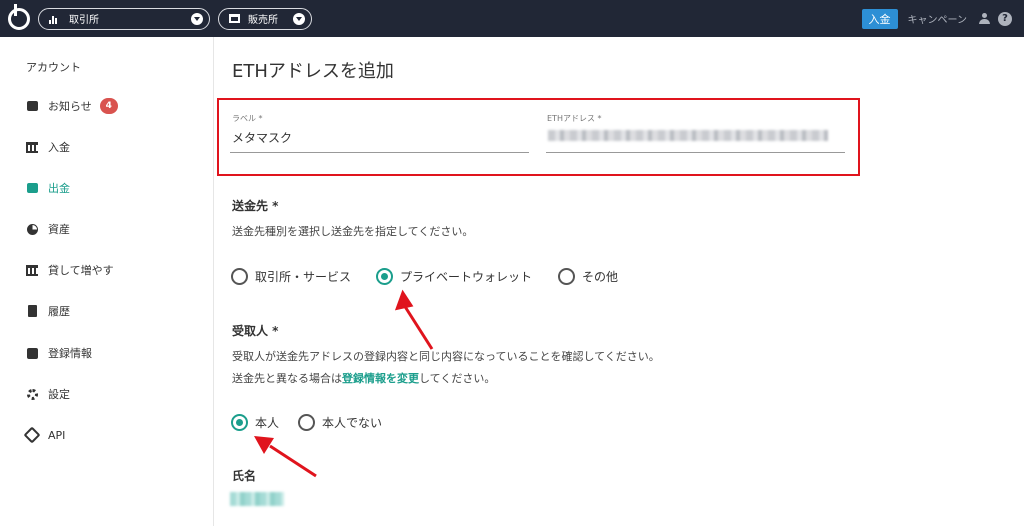 This screenshot has height=526, width=1024. What do you see at coordinates (255, 331) in the screenshot?
I see `recipient-heading: 受取人 *` at bounding box center [255, 331].